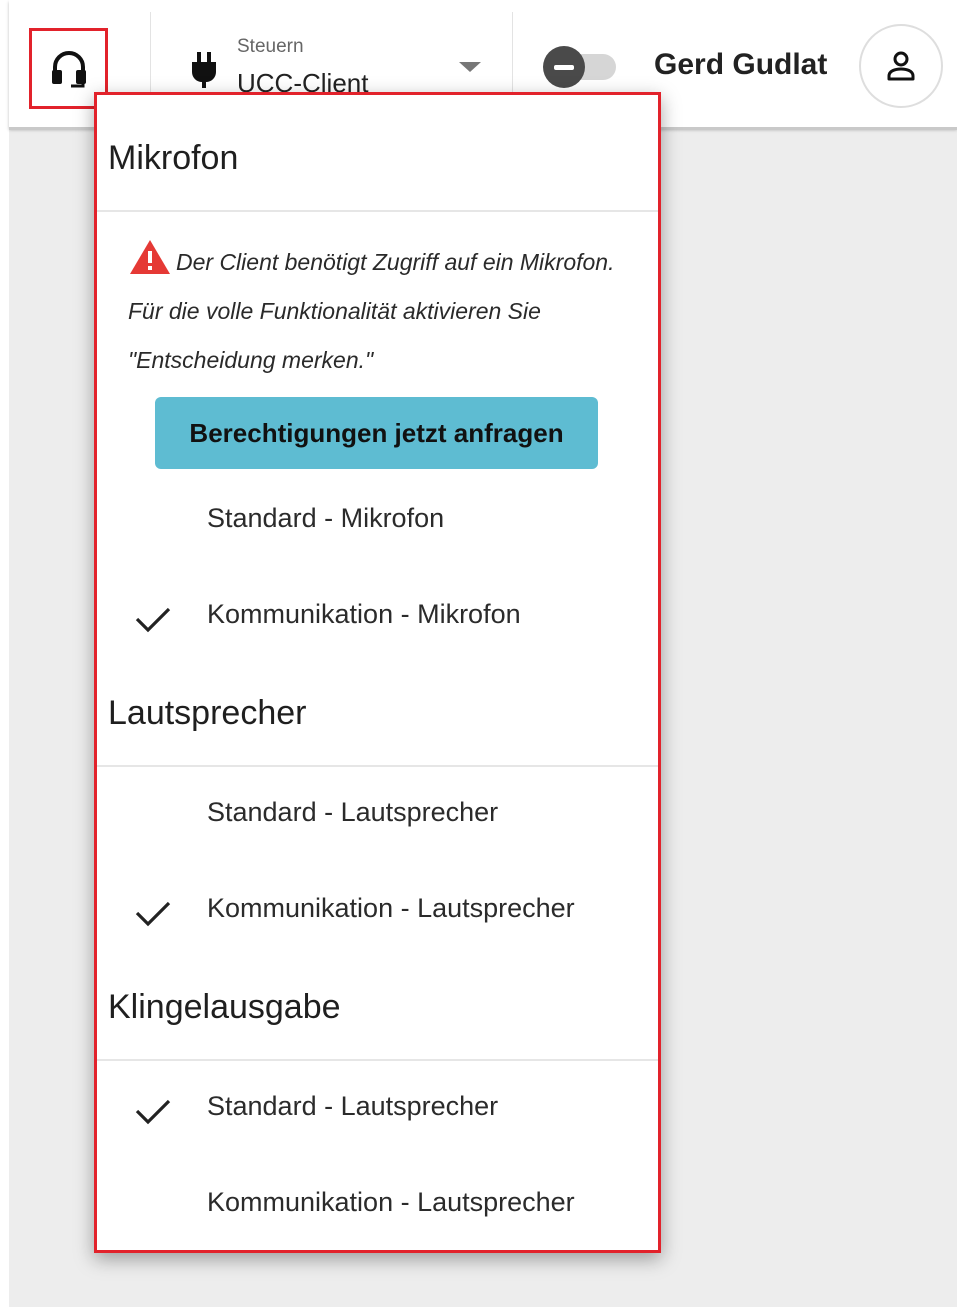 Image resolution: width=957 pixels, height=1307 pixels. I want to click on warning-icon, so click(150, 257).